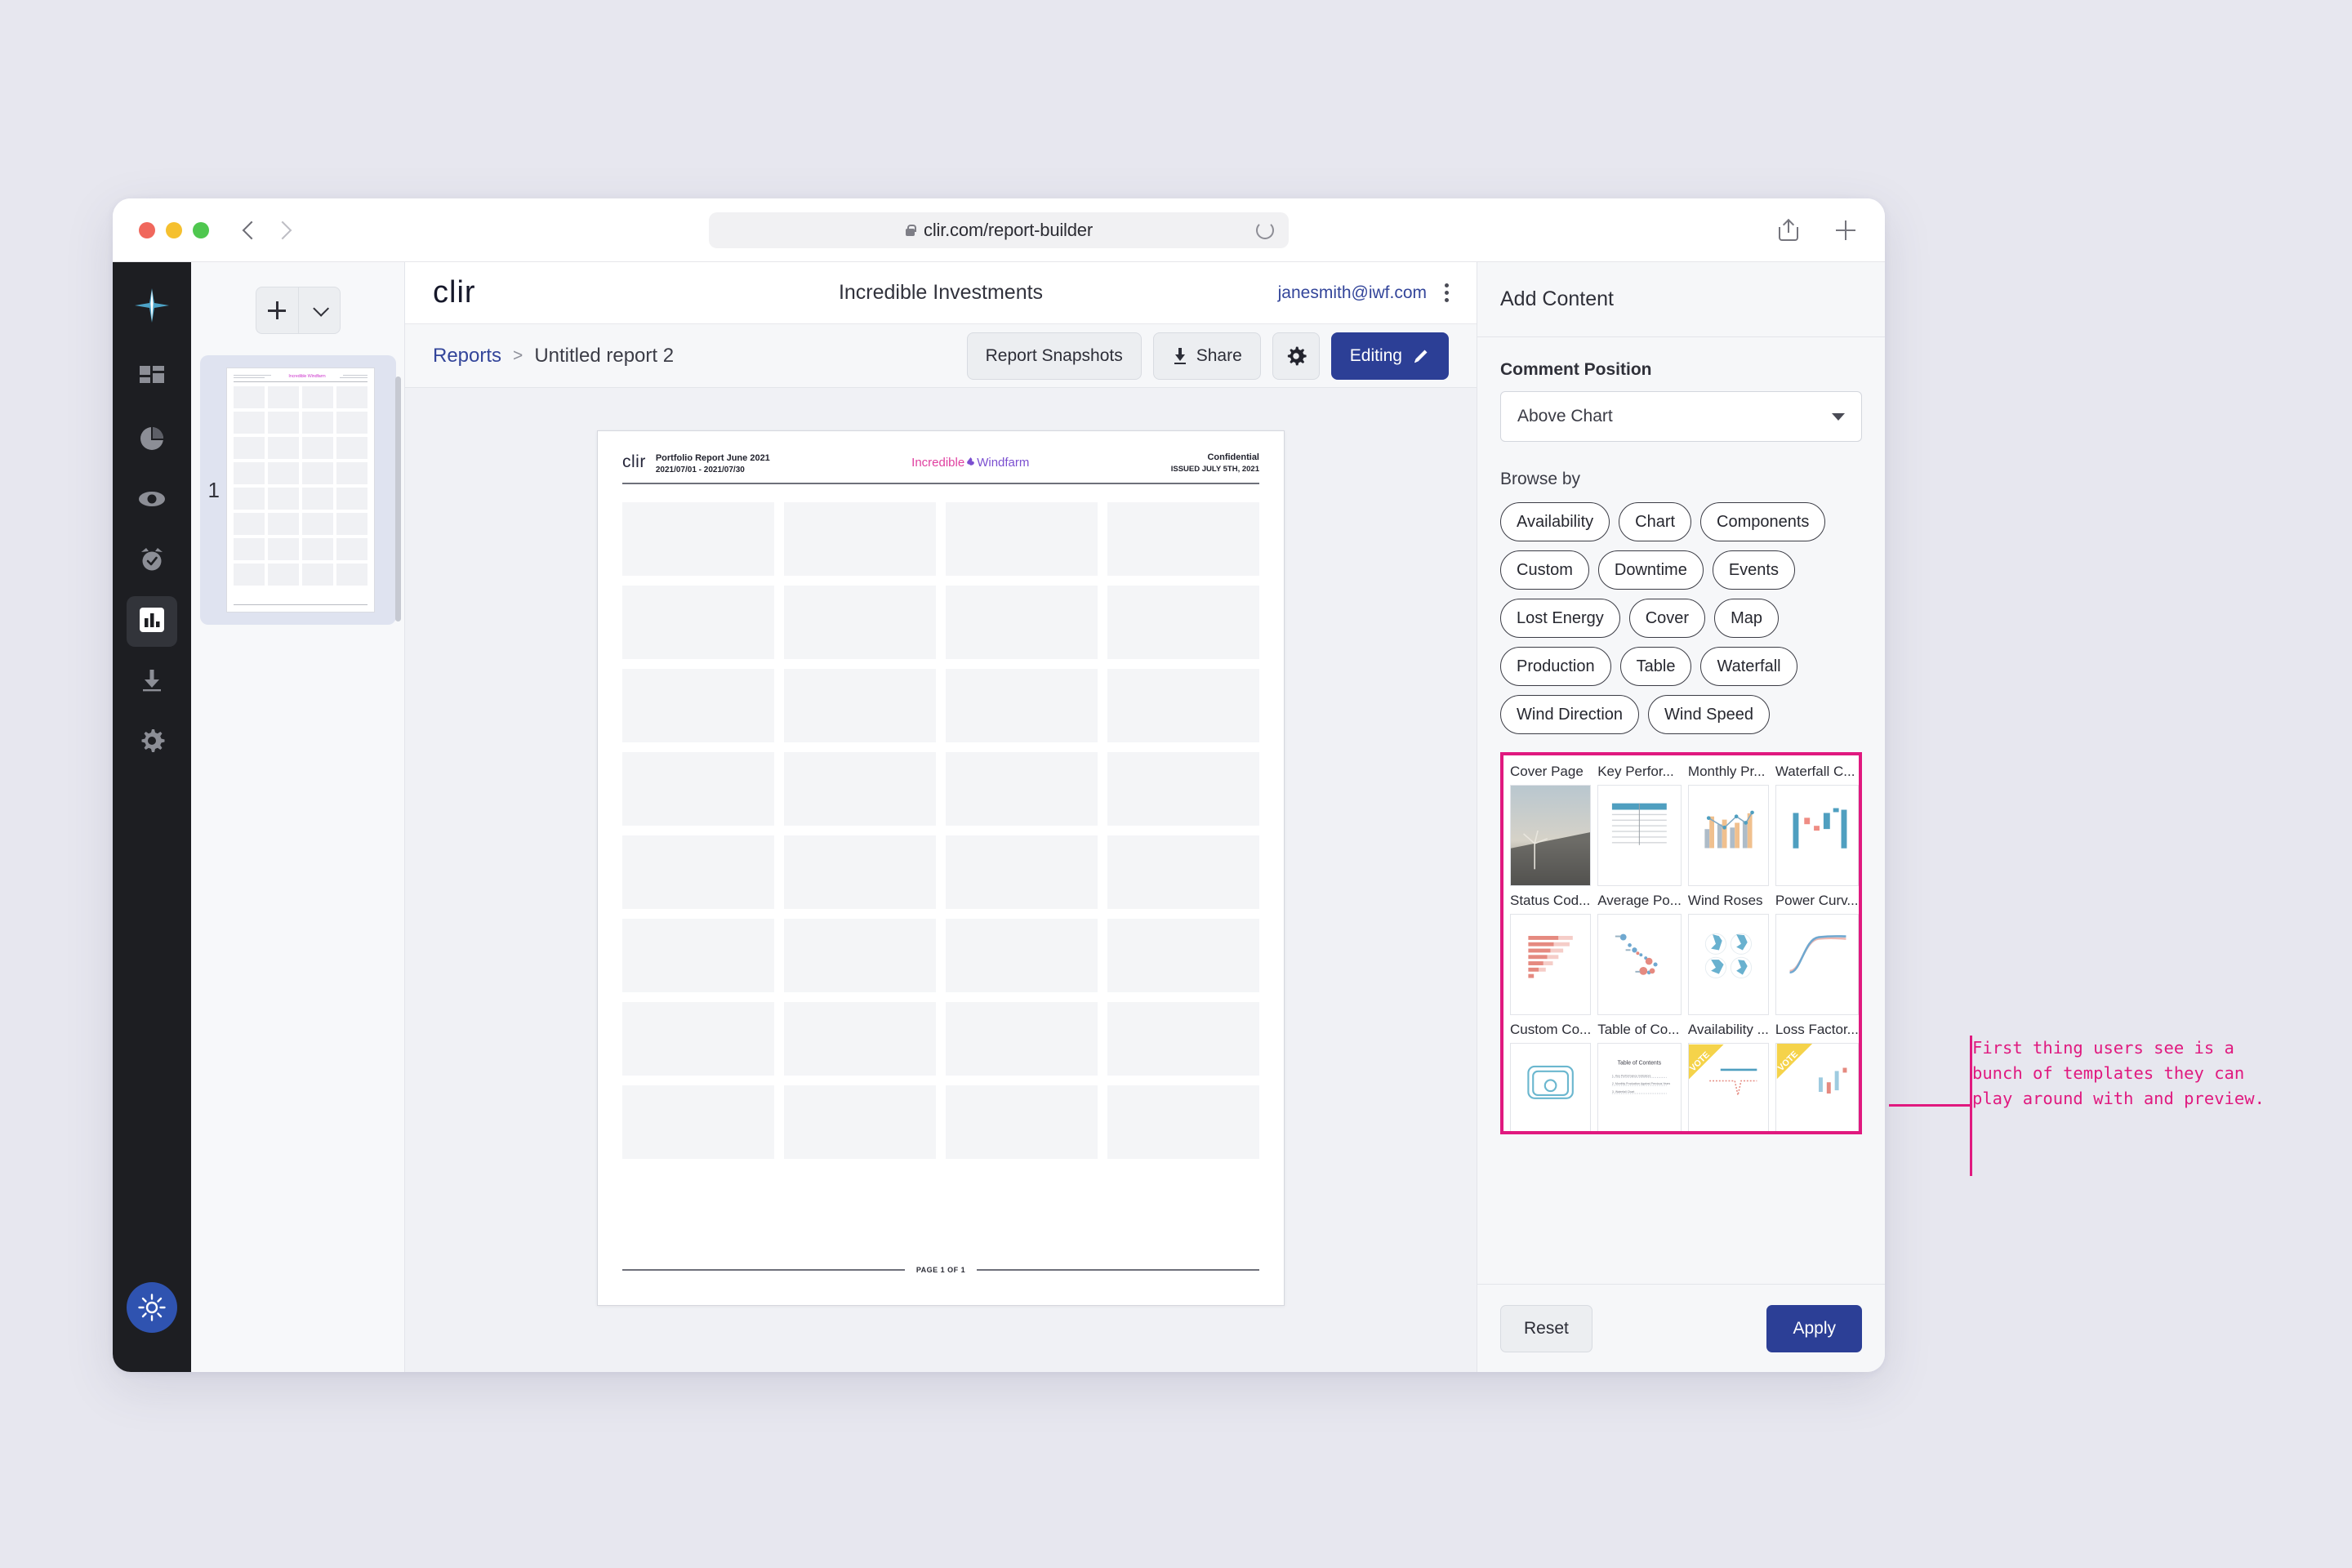 This screenshot has width=2352, height=1568. What do you see at coordinates (1817, 1076) in the screenshot?
I see `template-card: Loss Factor... VOTE` at bounding box center [1817, 1076].